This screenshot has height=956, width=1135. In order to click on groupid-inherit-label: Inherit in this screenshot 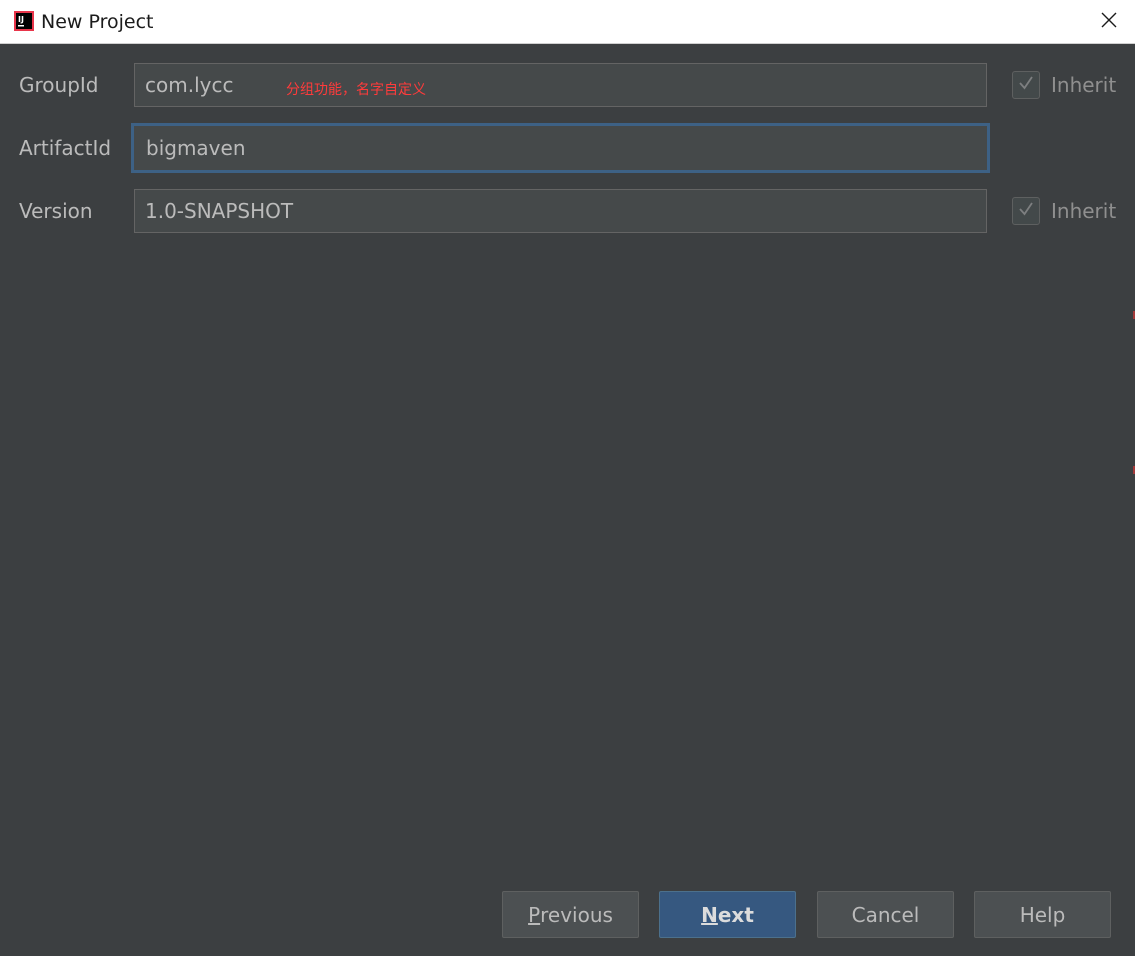, I will do `click(1084, 85)`.